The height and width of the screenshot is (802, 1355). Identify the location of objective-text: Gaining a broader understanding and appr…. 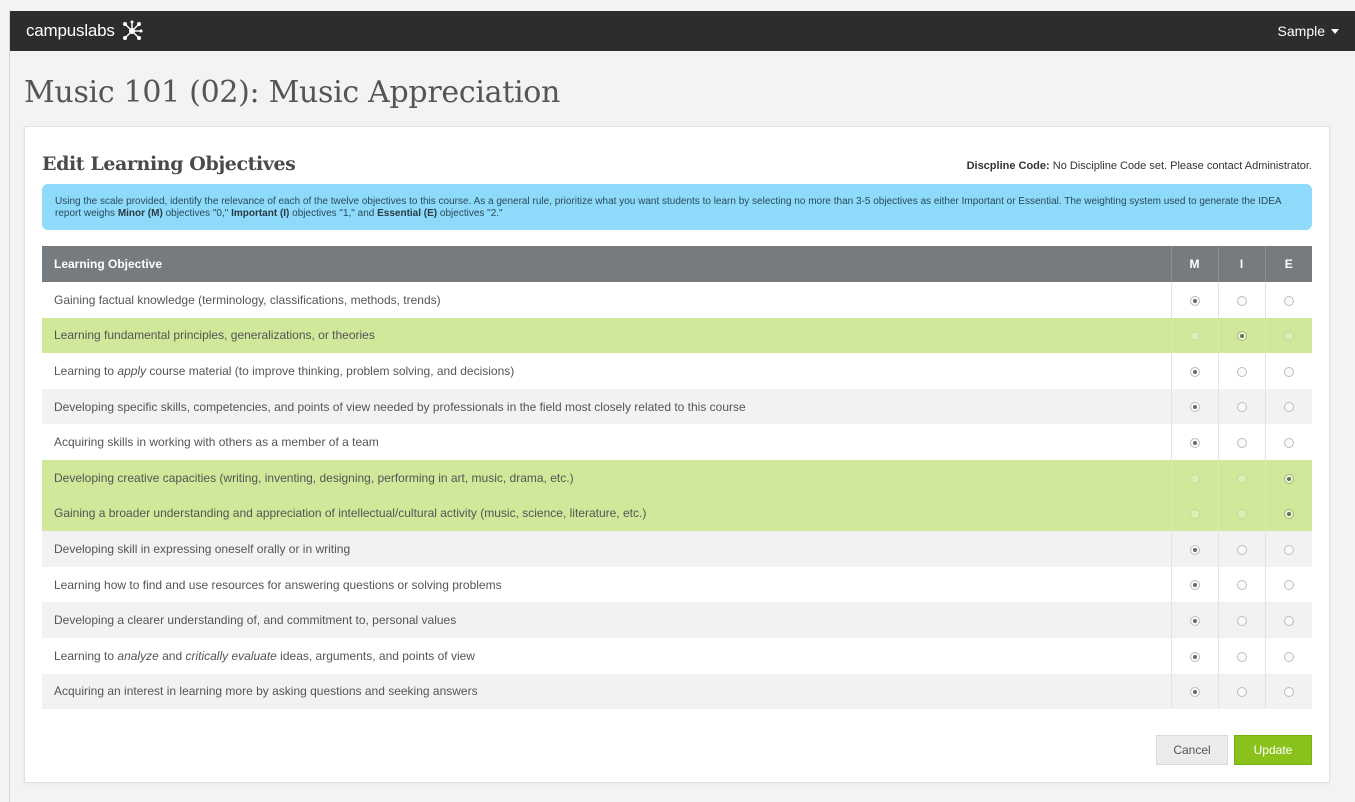
(350, 513).